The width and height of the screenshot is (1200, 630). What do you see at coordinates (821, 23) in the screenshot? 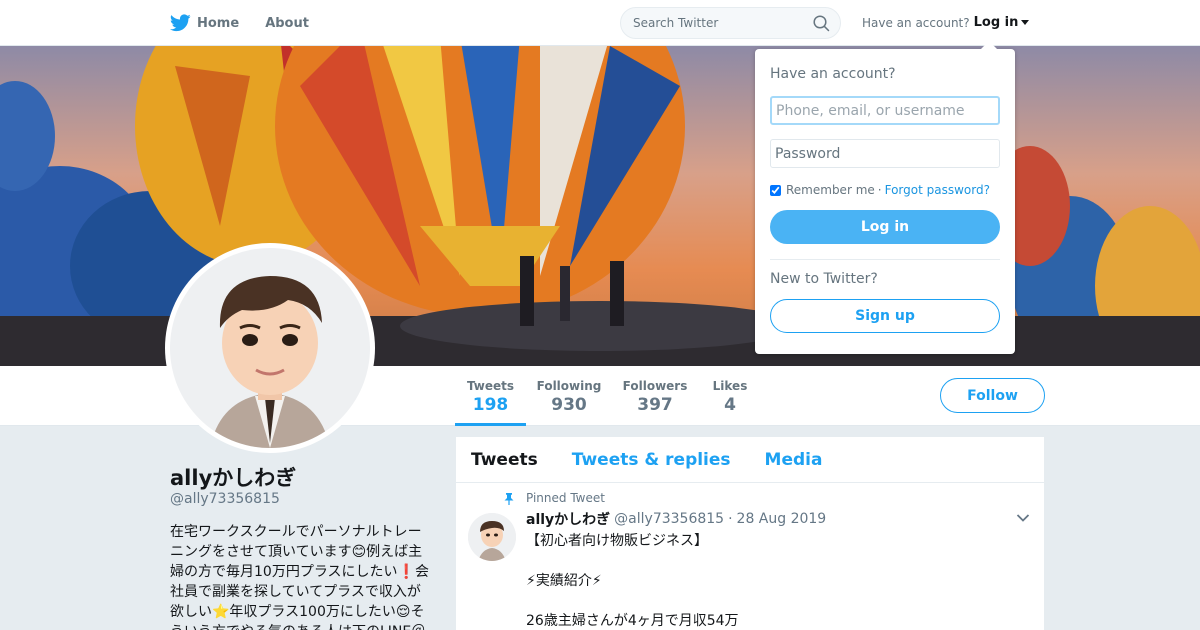
I see `search-icon` at bounding box center [821, 23].